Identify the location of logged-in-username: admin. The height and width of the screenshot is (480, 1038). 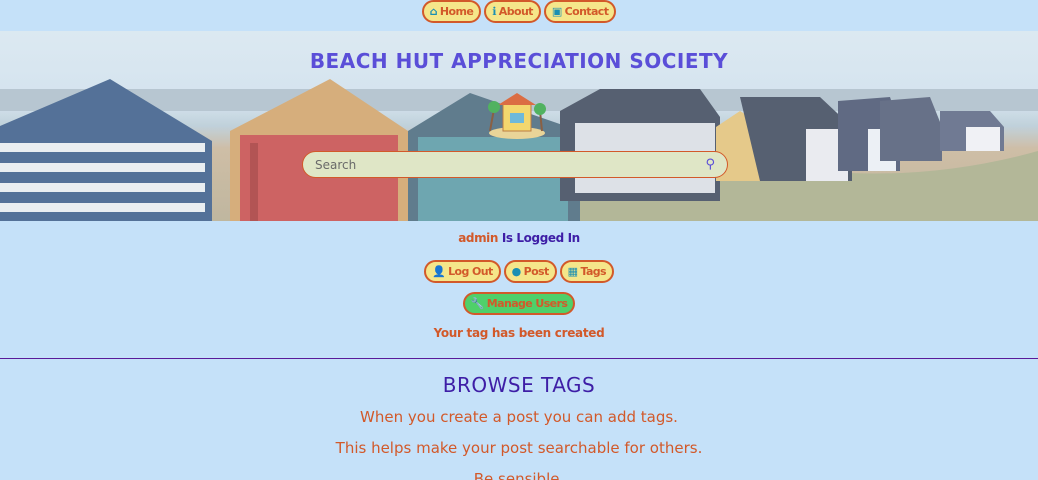
(478, 238).